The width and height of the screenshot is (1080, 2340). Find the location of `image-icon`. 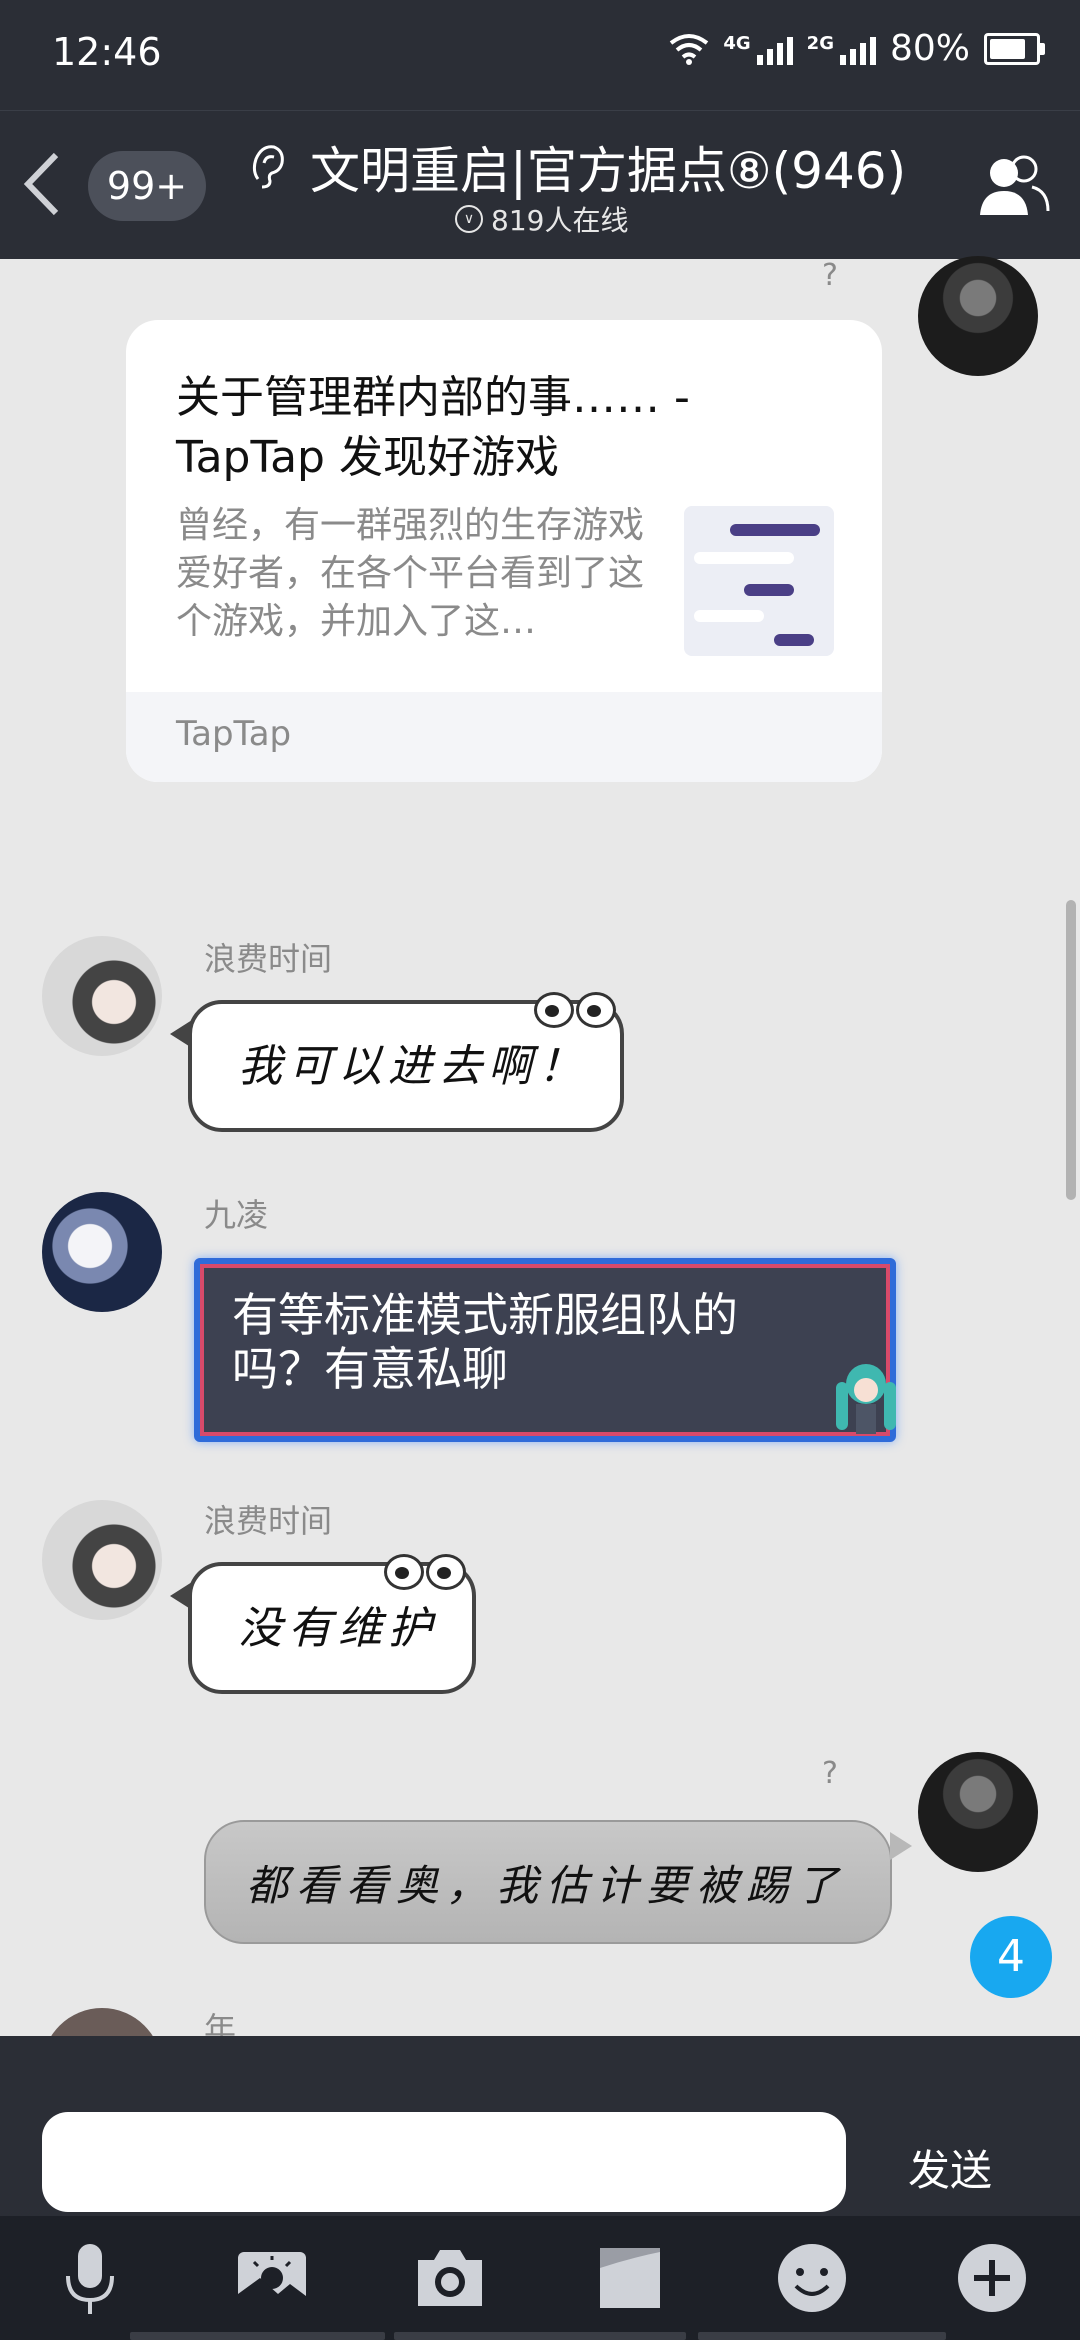

image-icon is located at coordinates (272, 2278).